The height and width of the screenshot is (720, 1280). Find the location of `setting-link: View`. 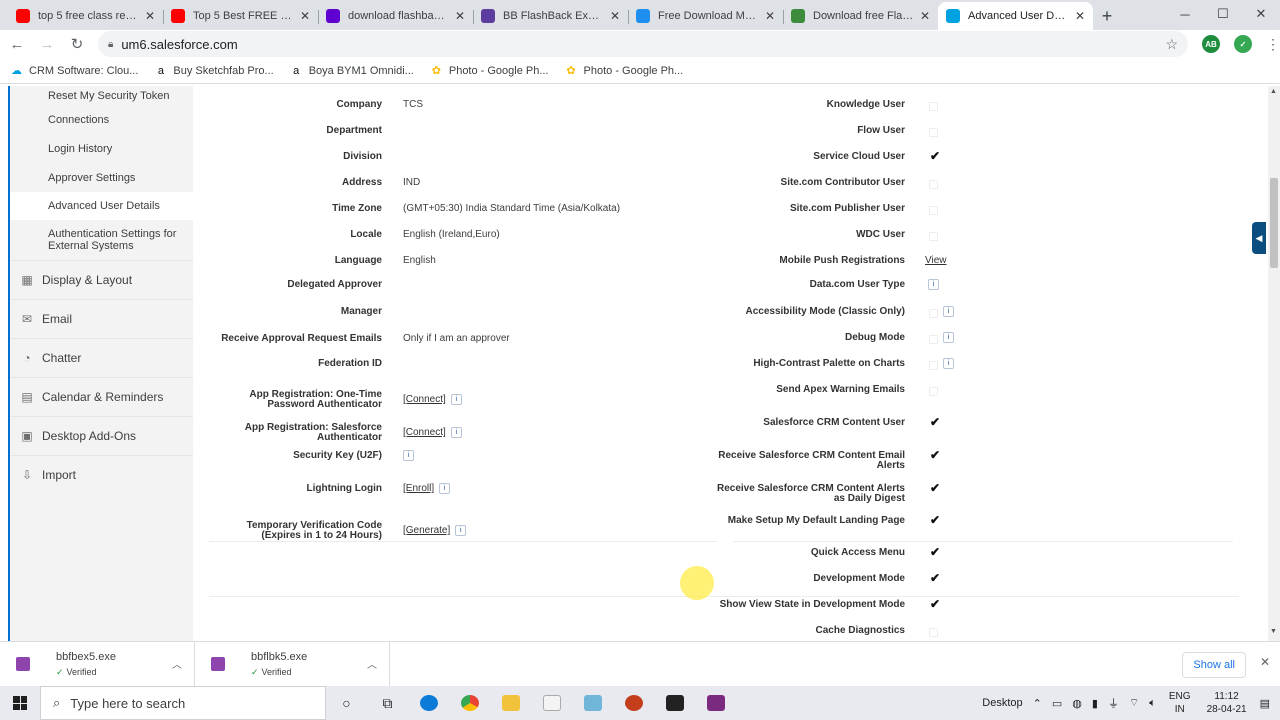

setting-link: View is located at coordinates (936, 261).